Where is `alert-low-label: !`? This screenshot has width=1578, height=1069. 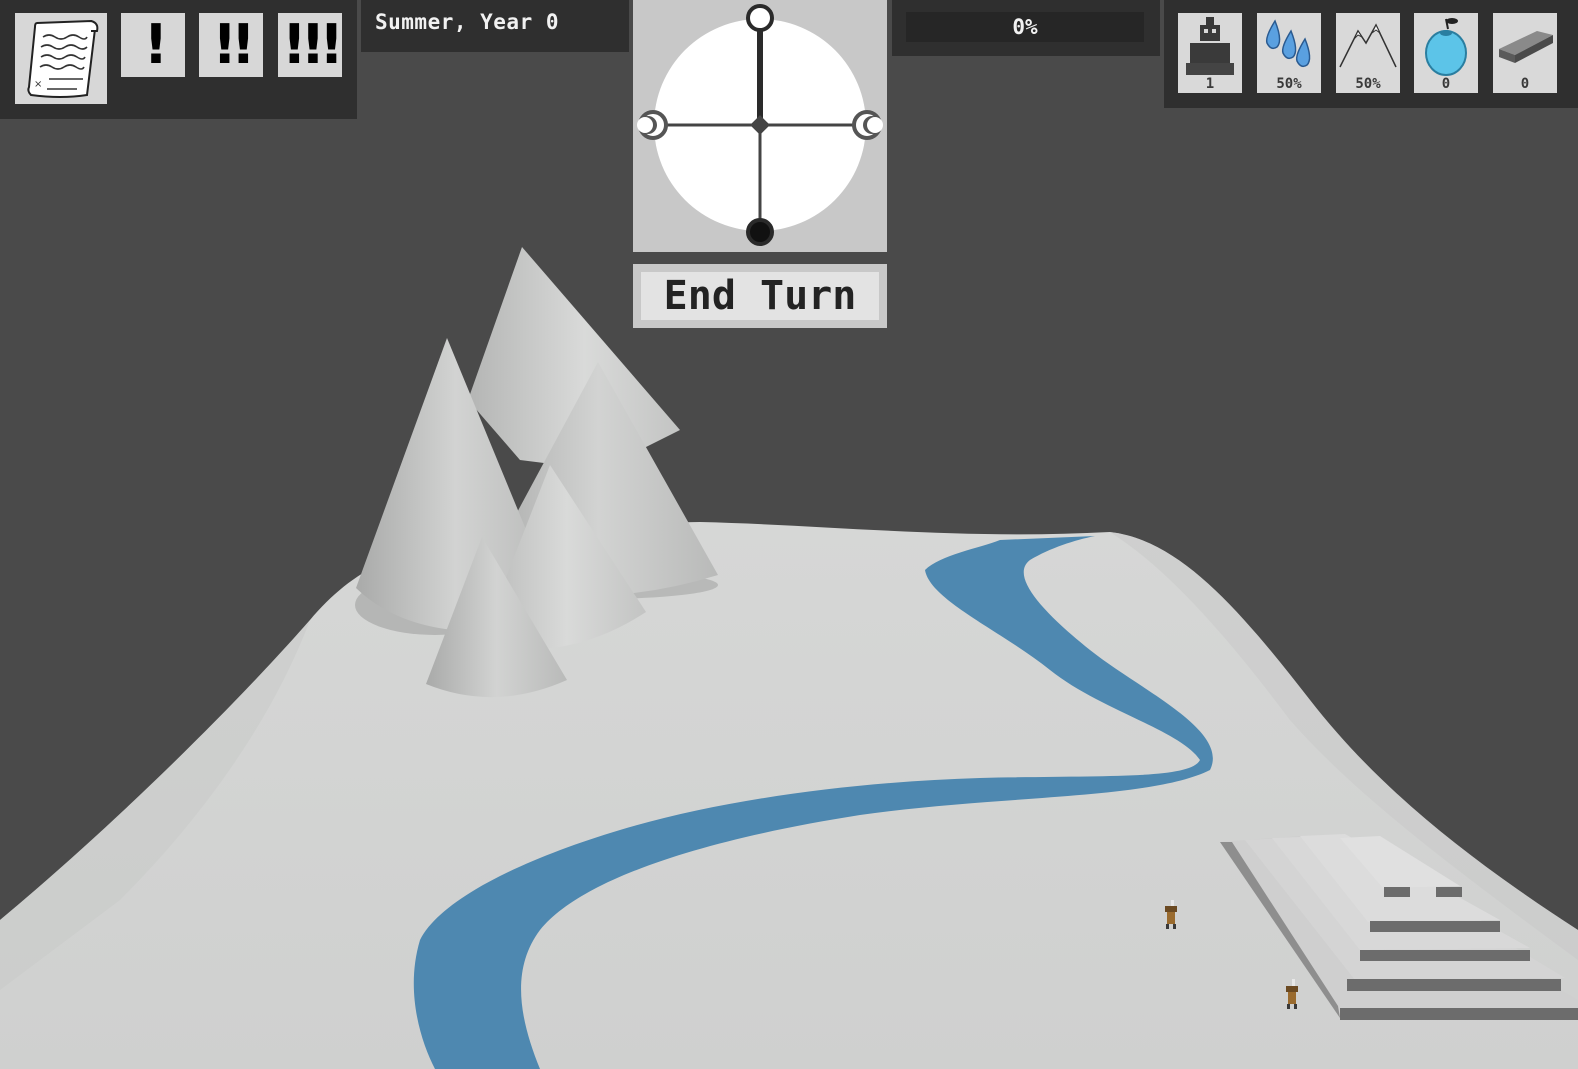
alert-low-label: ! is located at coordinates (156, 44).